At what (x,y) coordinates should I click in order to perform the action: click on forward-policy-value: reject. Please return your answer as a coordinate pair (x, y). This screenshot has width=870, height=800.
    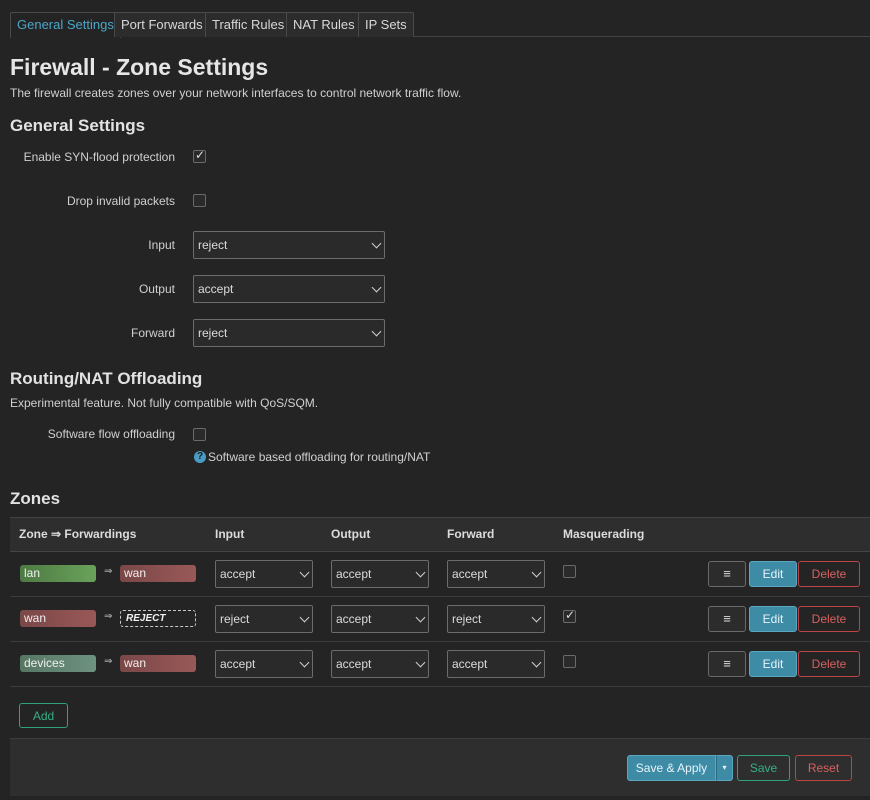
    Looking at the image, I should click on (213, 333).